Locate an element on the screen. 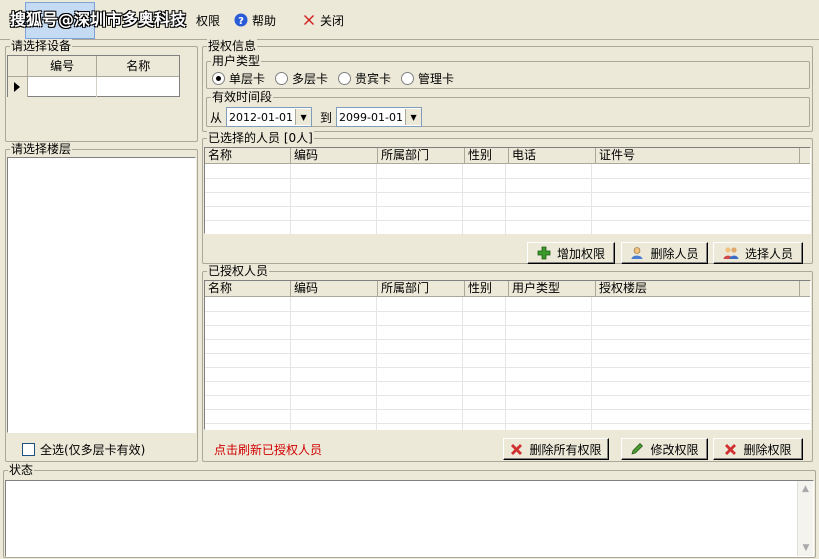 The image size is (819, 559). auth-info-title: 授权信息 is located at coordinates (232, 46).